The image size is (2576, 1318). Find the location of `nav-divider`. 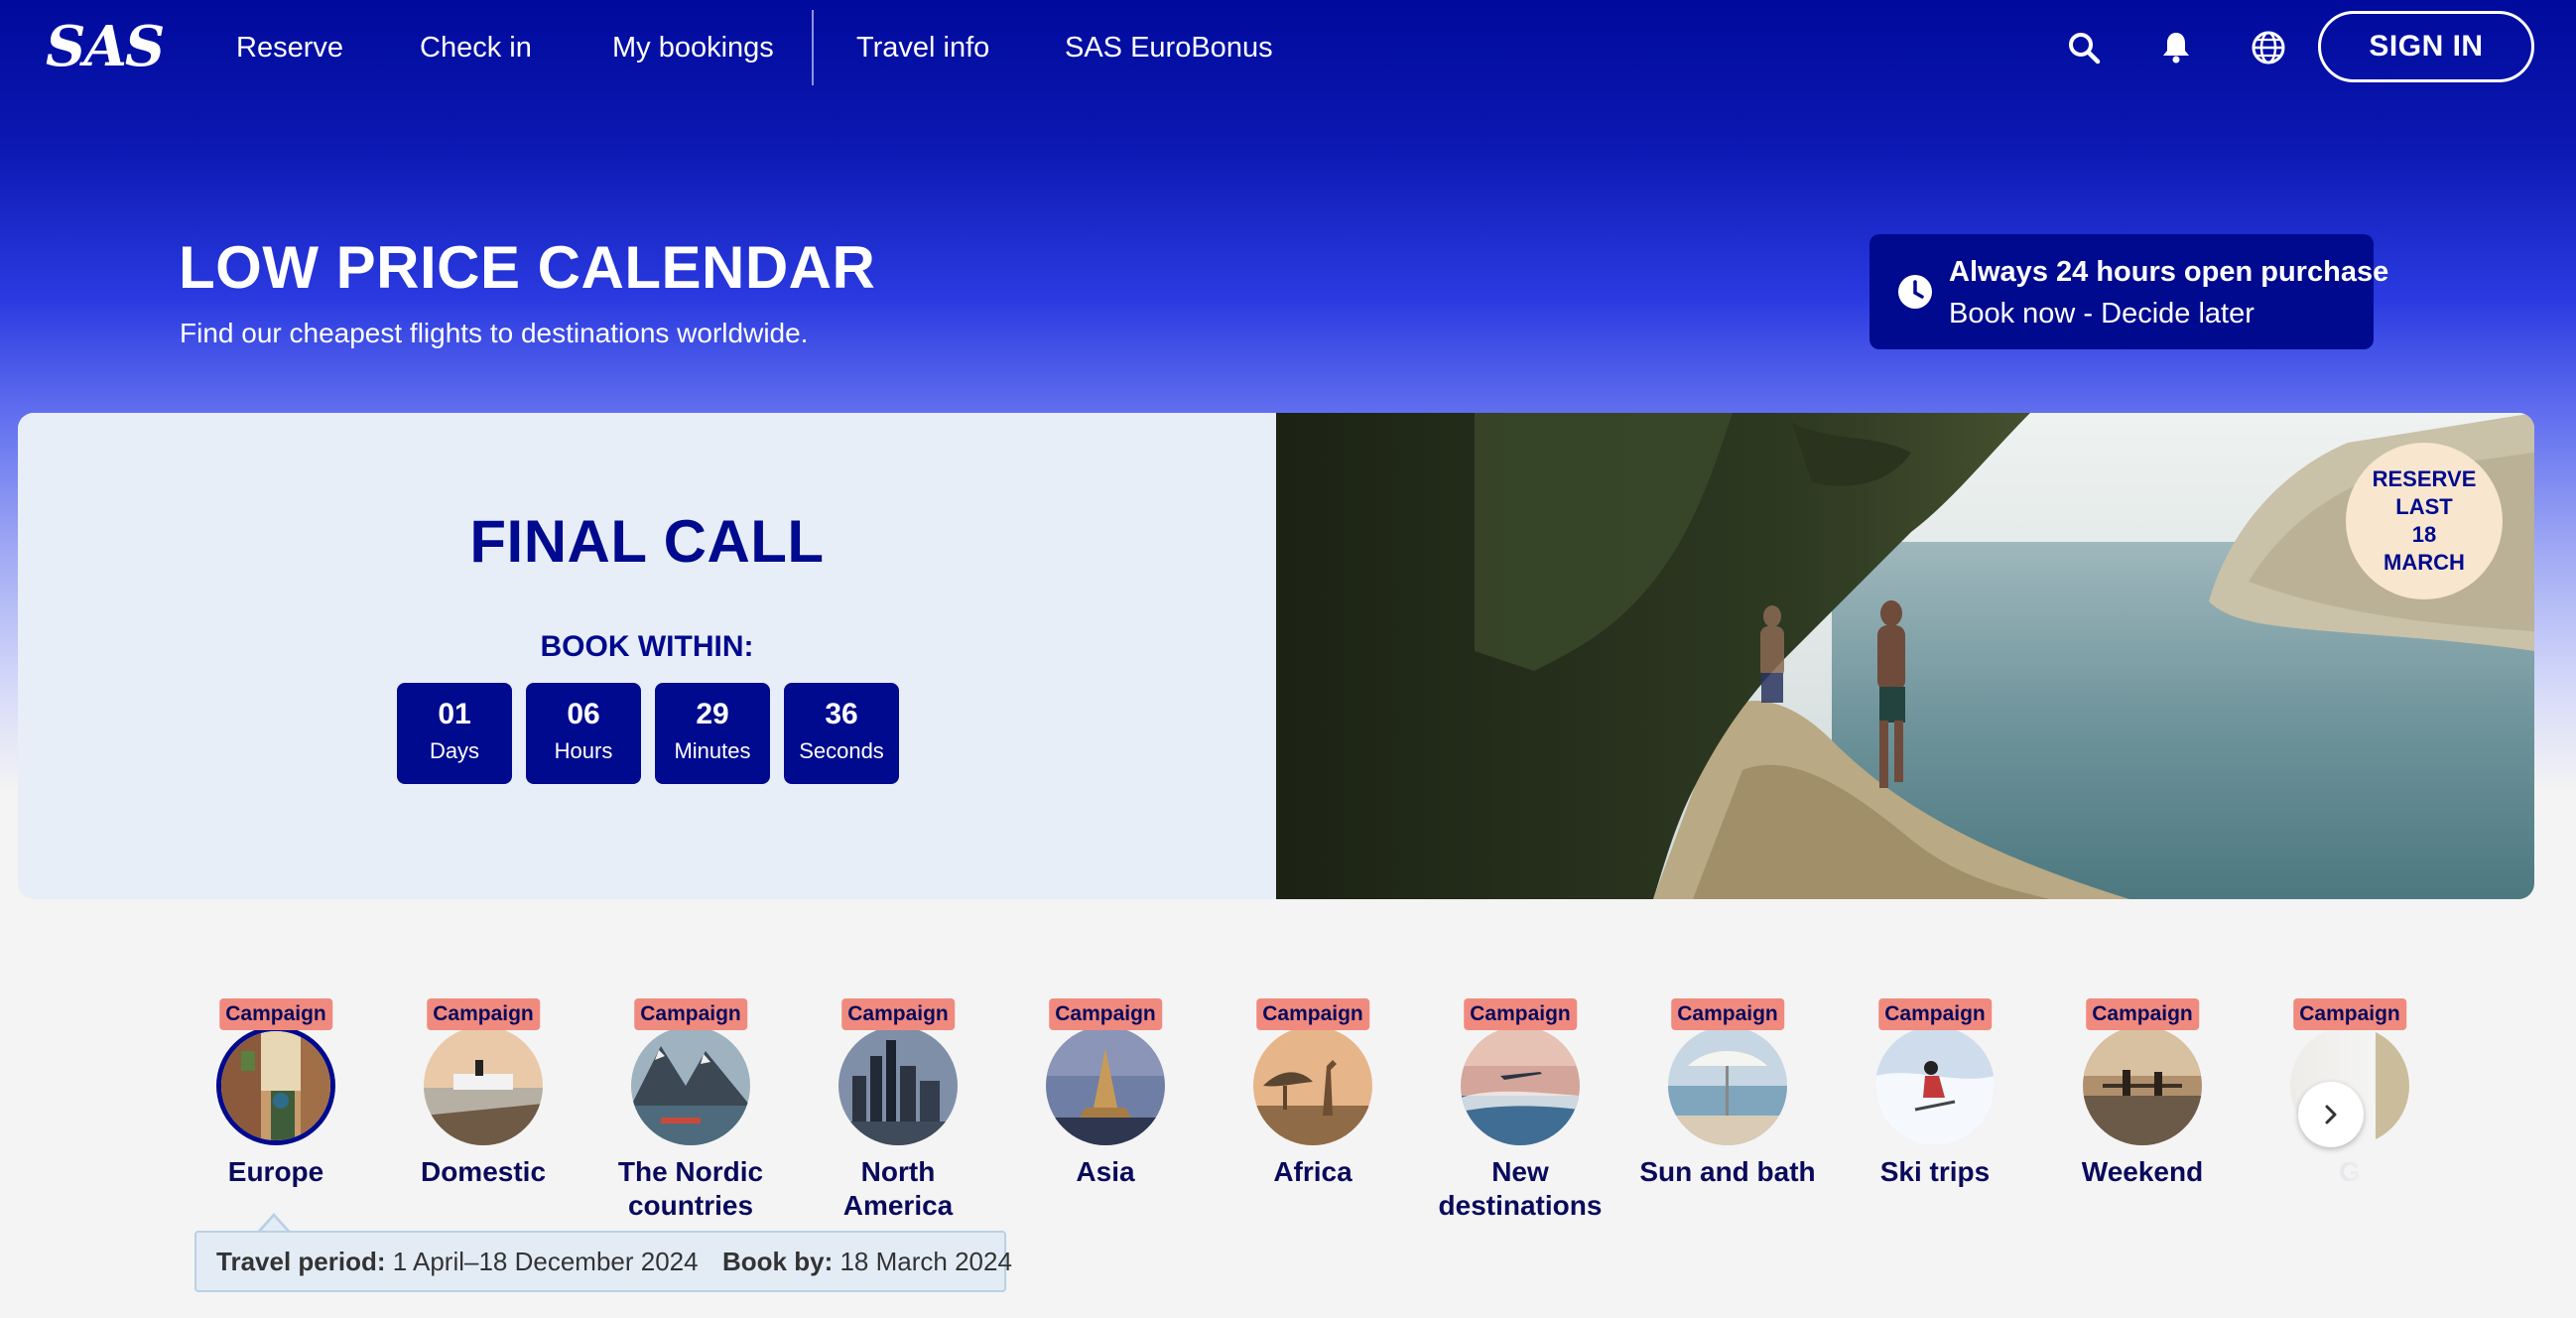

nav-divider is located at coordinates (813, 47).